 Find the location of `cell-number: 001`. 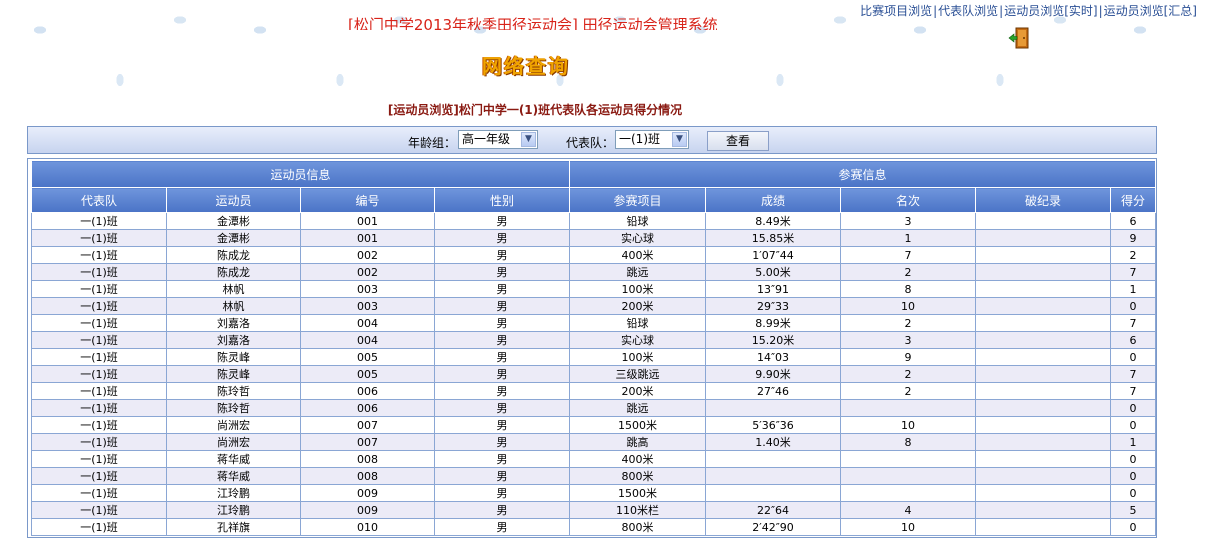

cell-number: 001 is located at coordinates (367, 221).